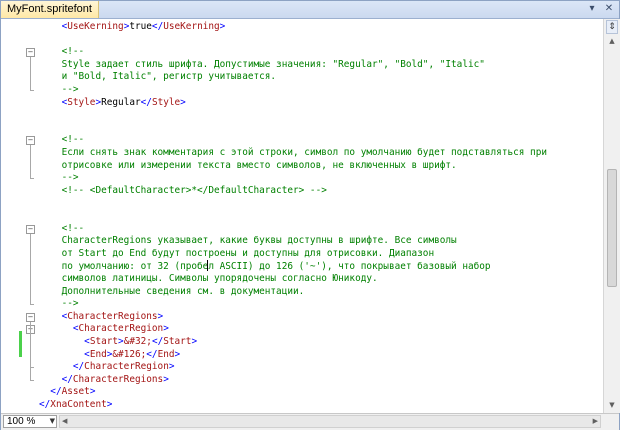 The height and width of the screenshot is (430, 620). I want to click on code-token: Asset, so click(75, 392).